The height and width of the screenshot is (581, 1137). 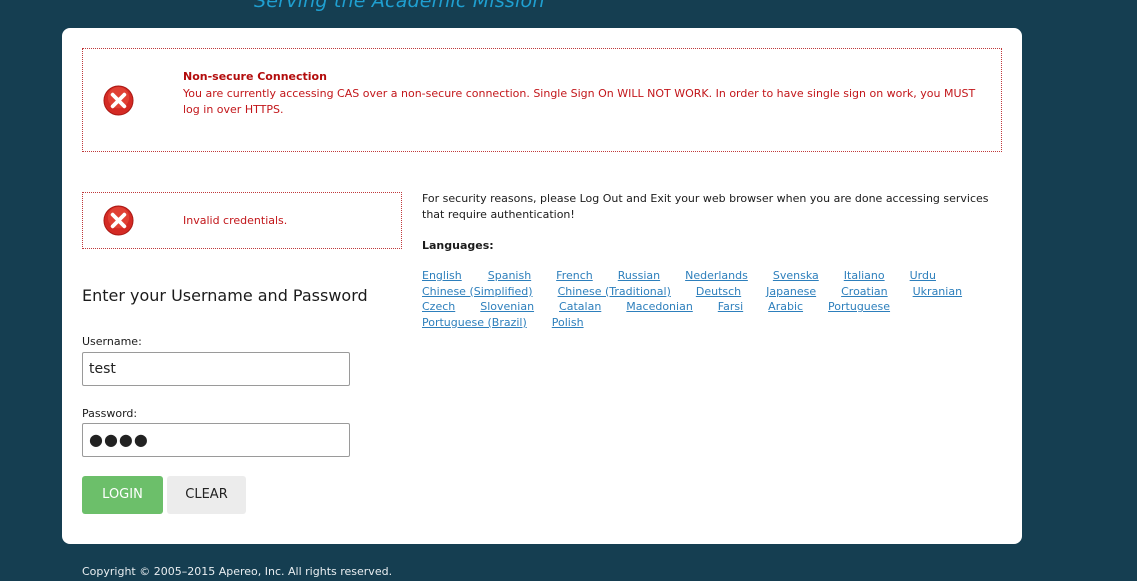 I want to click on password-label: Password:, so click(x=110, y=413).